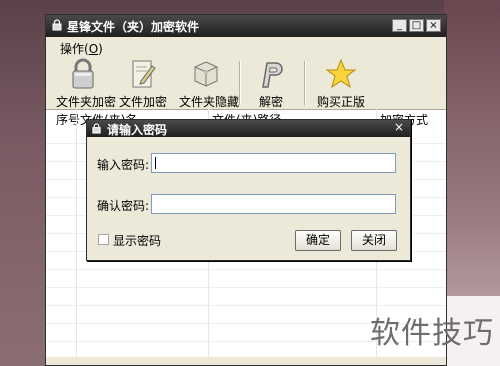  Describe the element at coordinates (399, 127) in the screenshot. I see `dialog-close-icon: ×` at that location.